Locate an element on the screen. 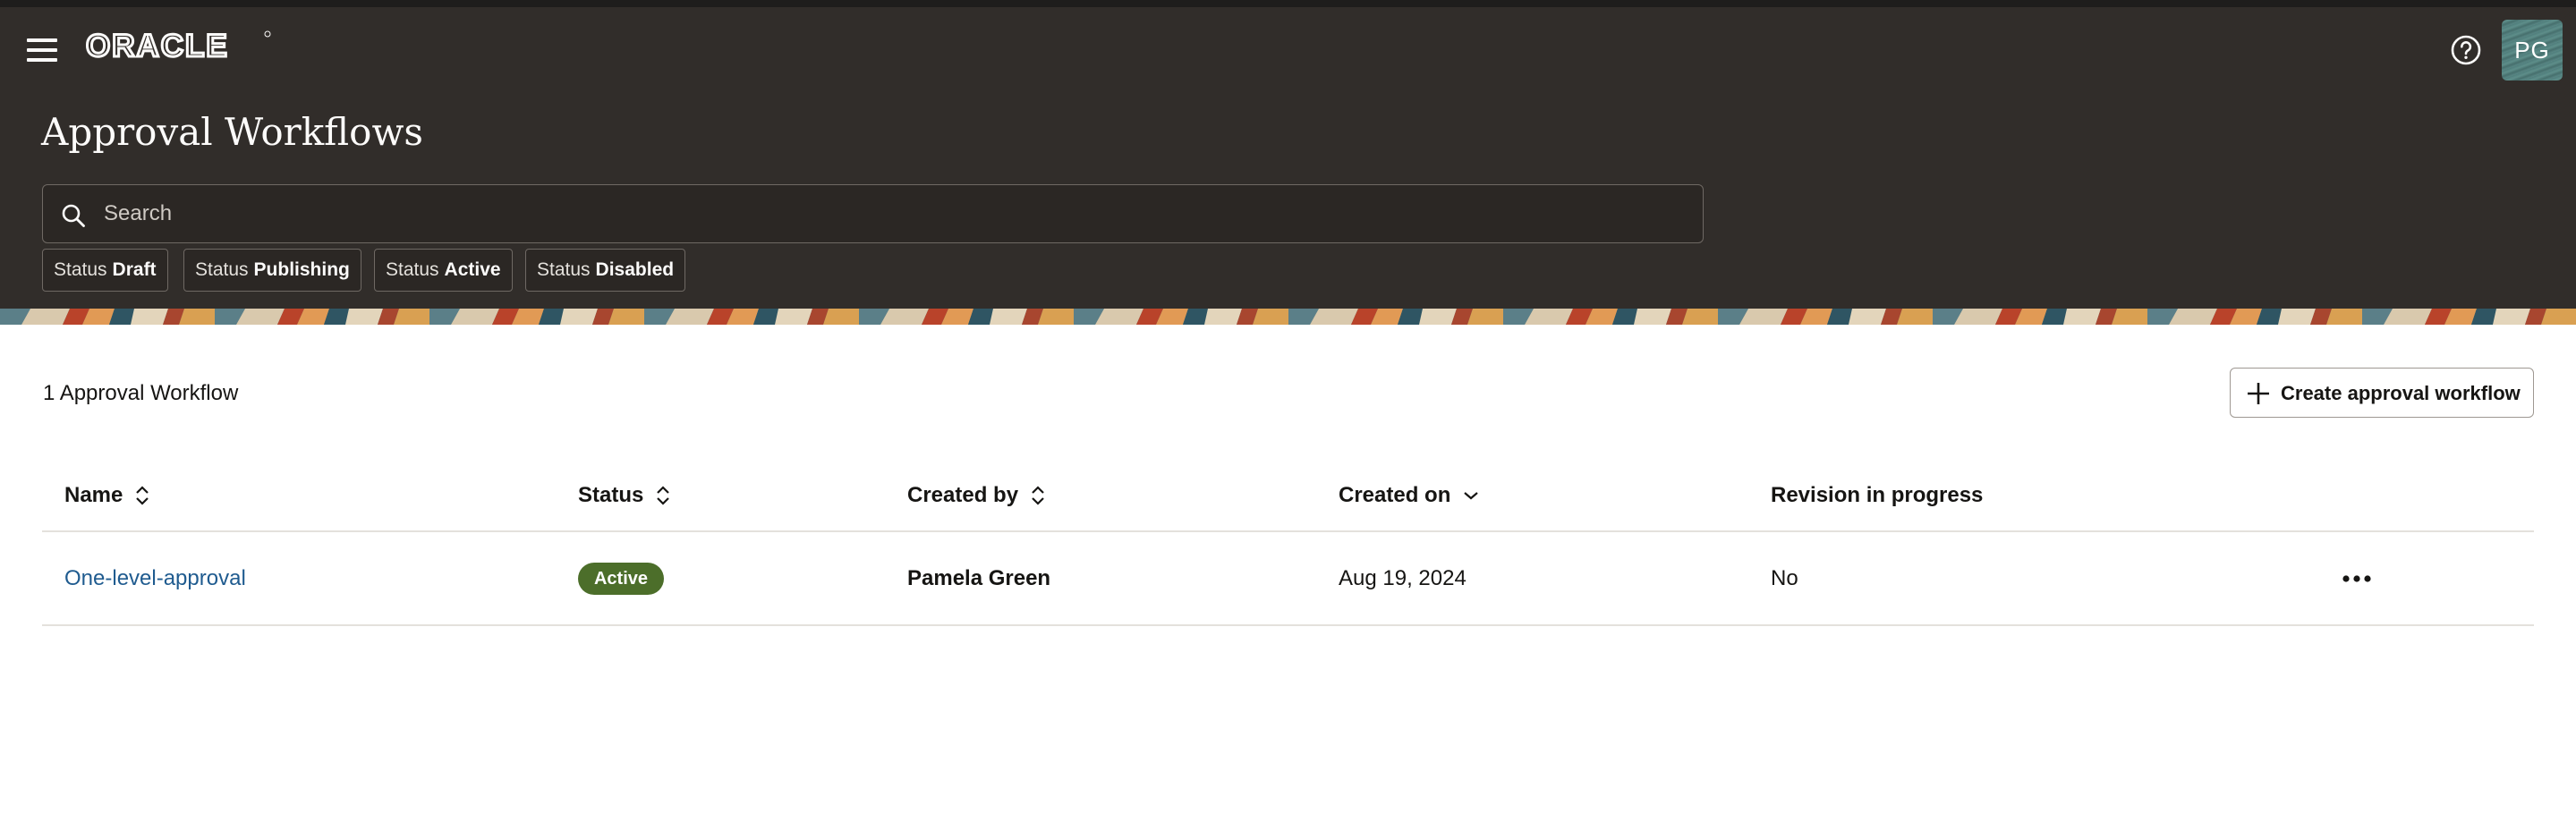  filter-chip-status-active: Status Active is located at coordinates (443, 270).